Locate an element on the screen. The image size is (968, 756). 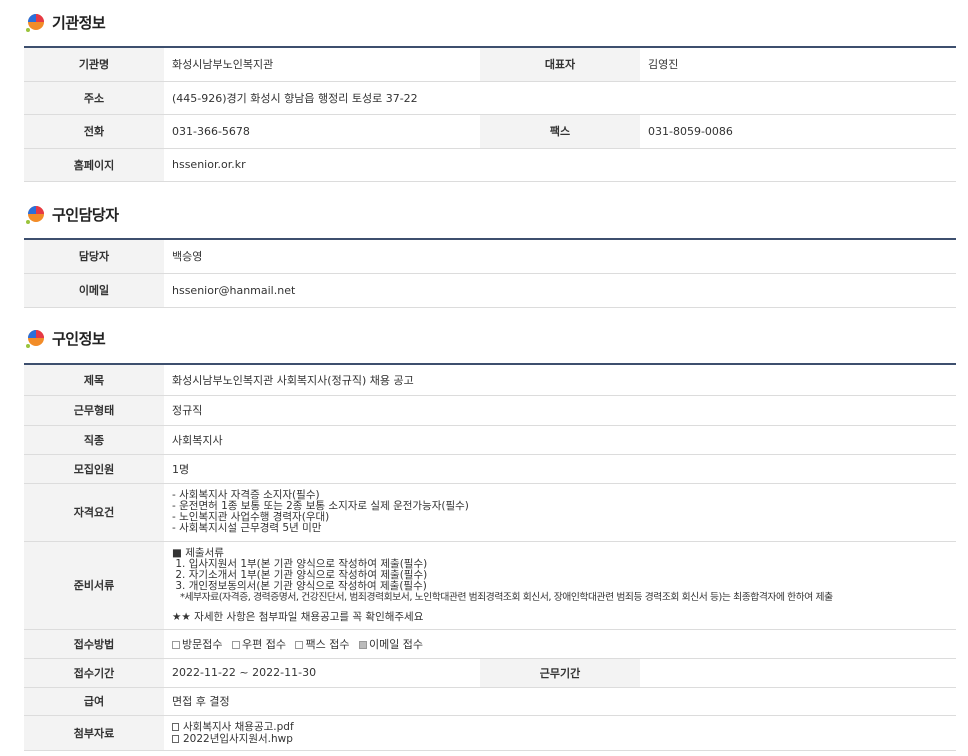
attachment-link: 2022년입사지원서.hwp is located at coordinates (560, 739).